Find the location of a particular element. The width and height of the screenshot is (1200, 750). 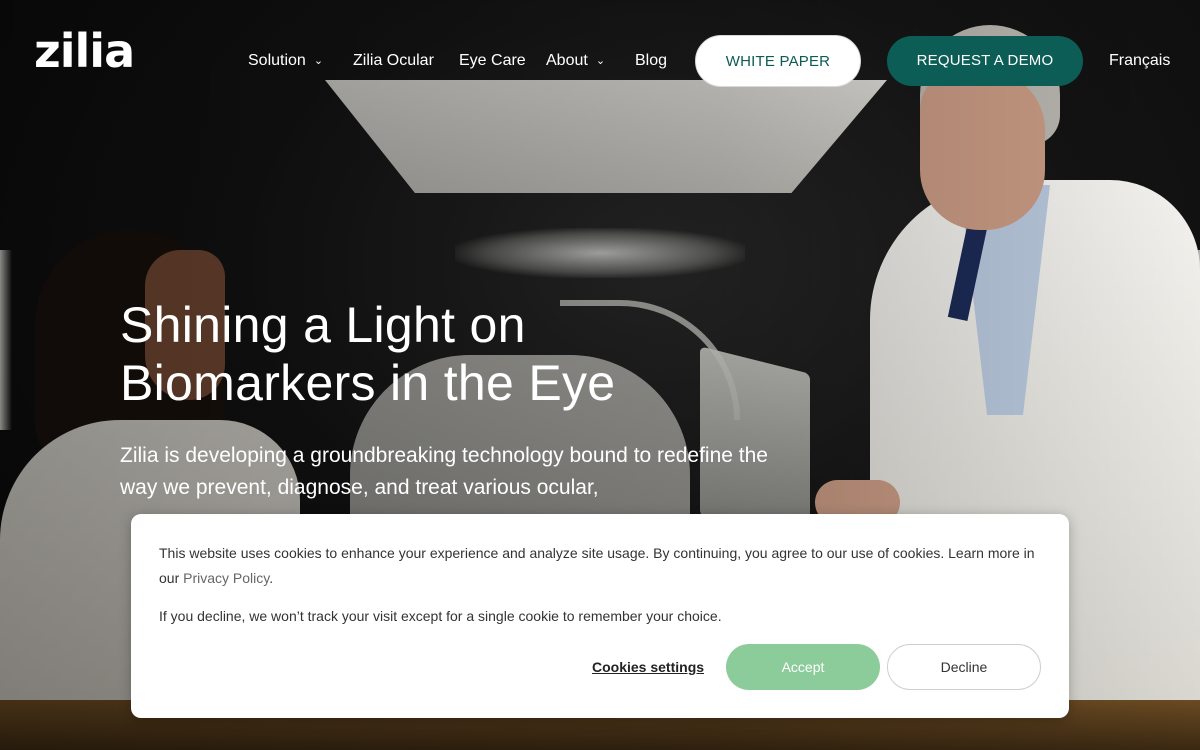

nav-item-label: About is located at coordinates (567, 60).